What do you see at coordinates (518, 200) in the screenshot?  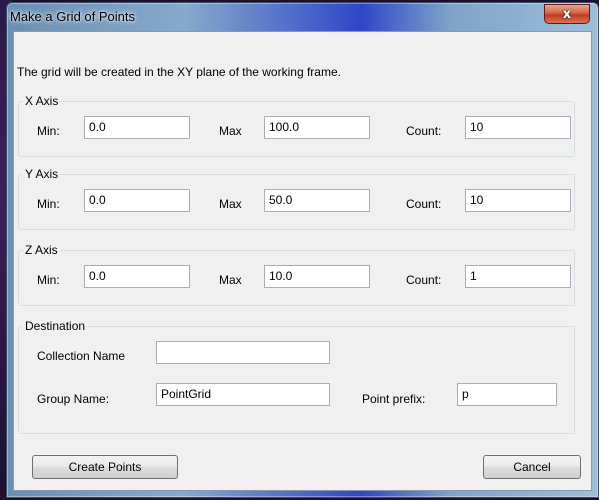 I see `y-count-input: 10` at bounding box center [518, 200].